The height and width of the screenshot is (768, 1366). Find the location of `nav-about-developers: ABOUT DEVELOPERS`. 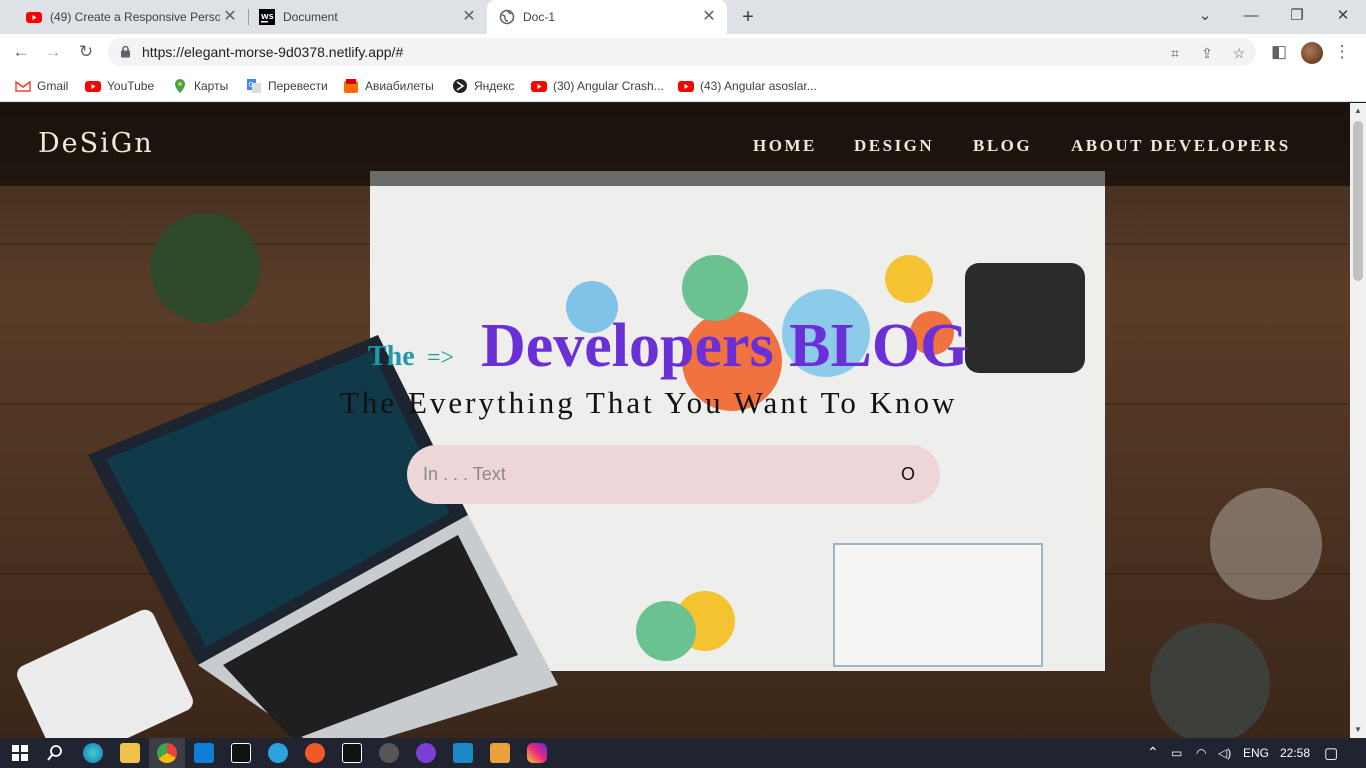

nav-about-developers: ABOUT DEVELOPERS is located at coordinates (1181, 146).